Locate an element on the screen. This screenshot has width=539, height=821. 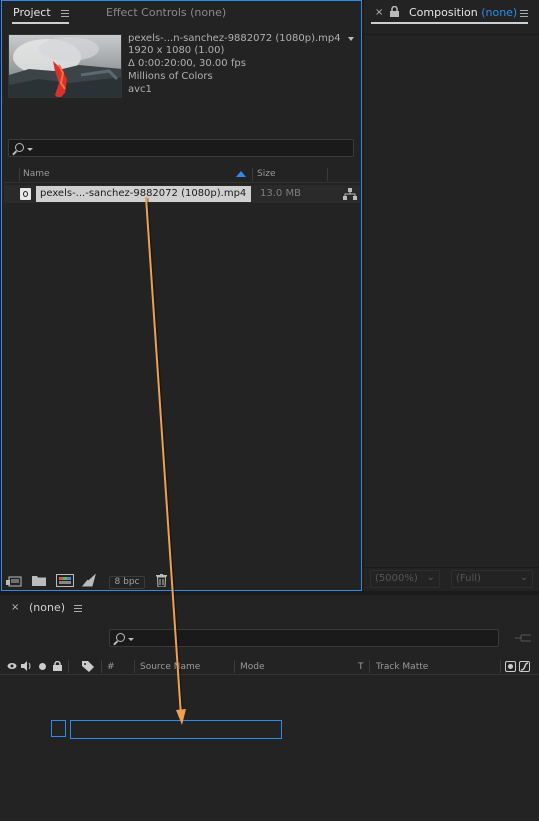
panel-divider is located at coordinates (269, 593).